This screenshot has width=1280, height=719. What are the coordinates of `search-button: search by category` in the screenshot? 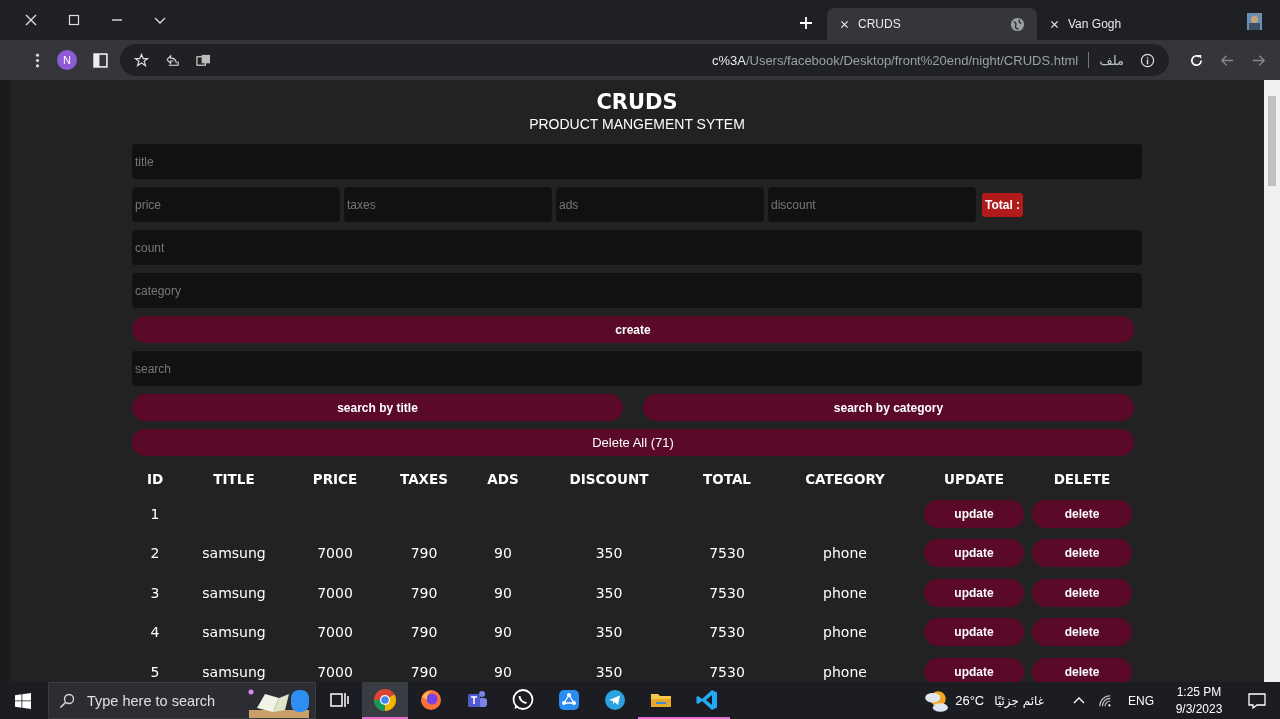 It's located at (888, 407).